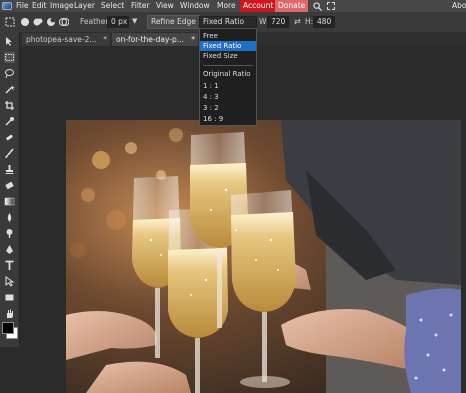  What do you see at coordinates (228, 22) in the screenshot?
I see `style-select: Fixed Ratio` at bounding box center [228, 22].